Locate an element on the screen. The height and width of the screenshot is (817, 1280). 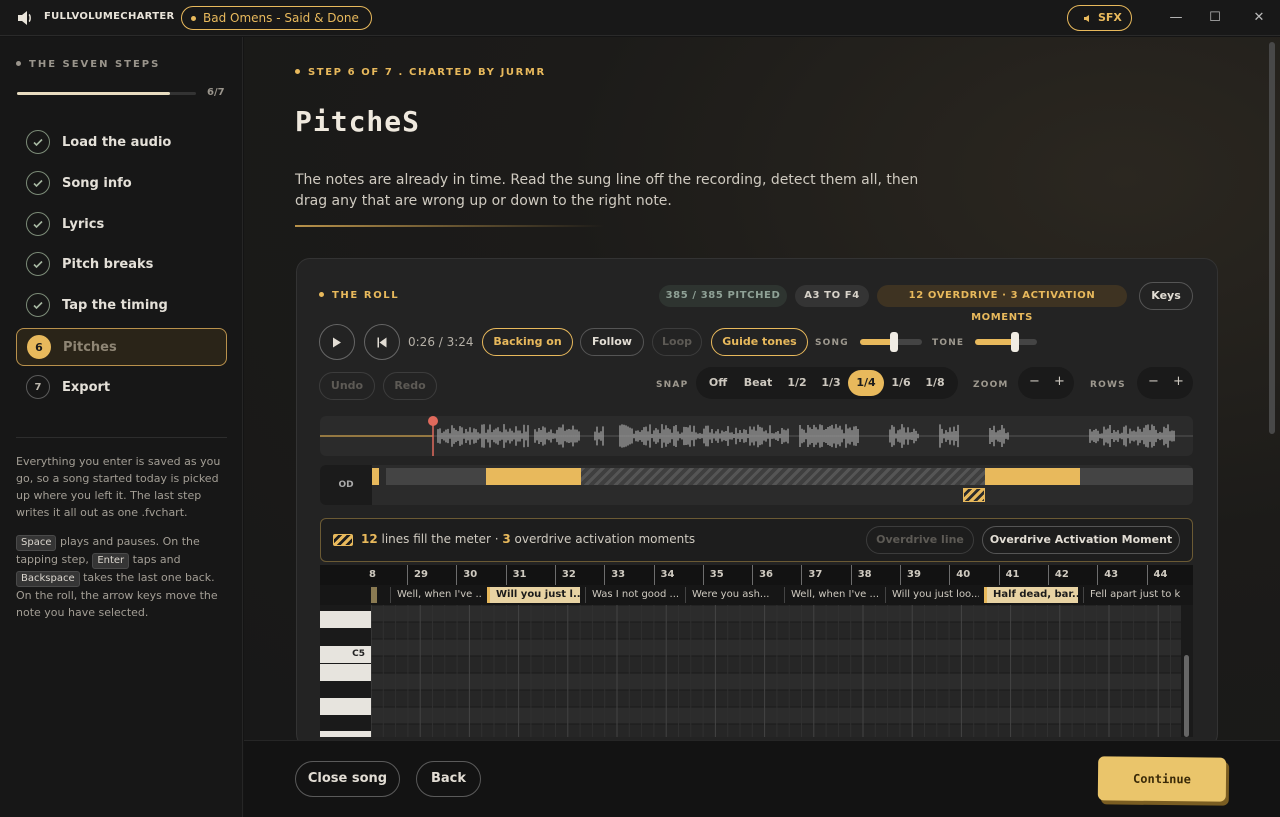
snap-option: 1/2 is located at coordinates (797, 383).